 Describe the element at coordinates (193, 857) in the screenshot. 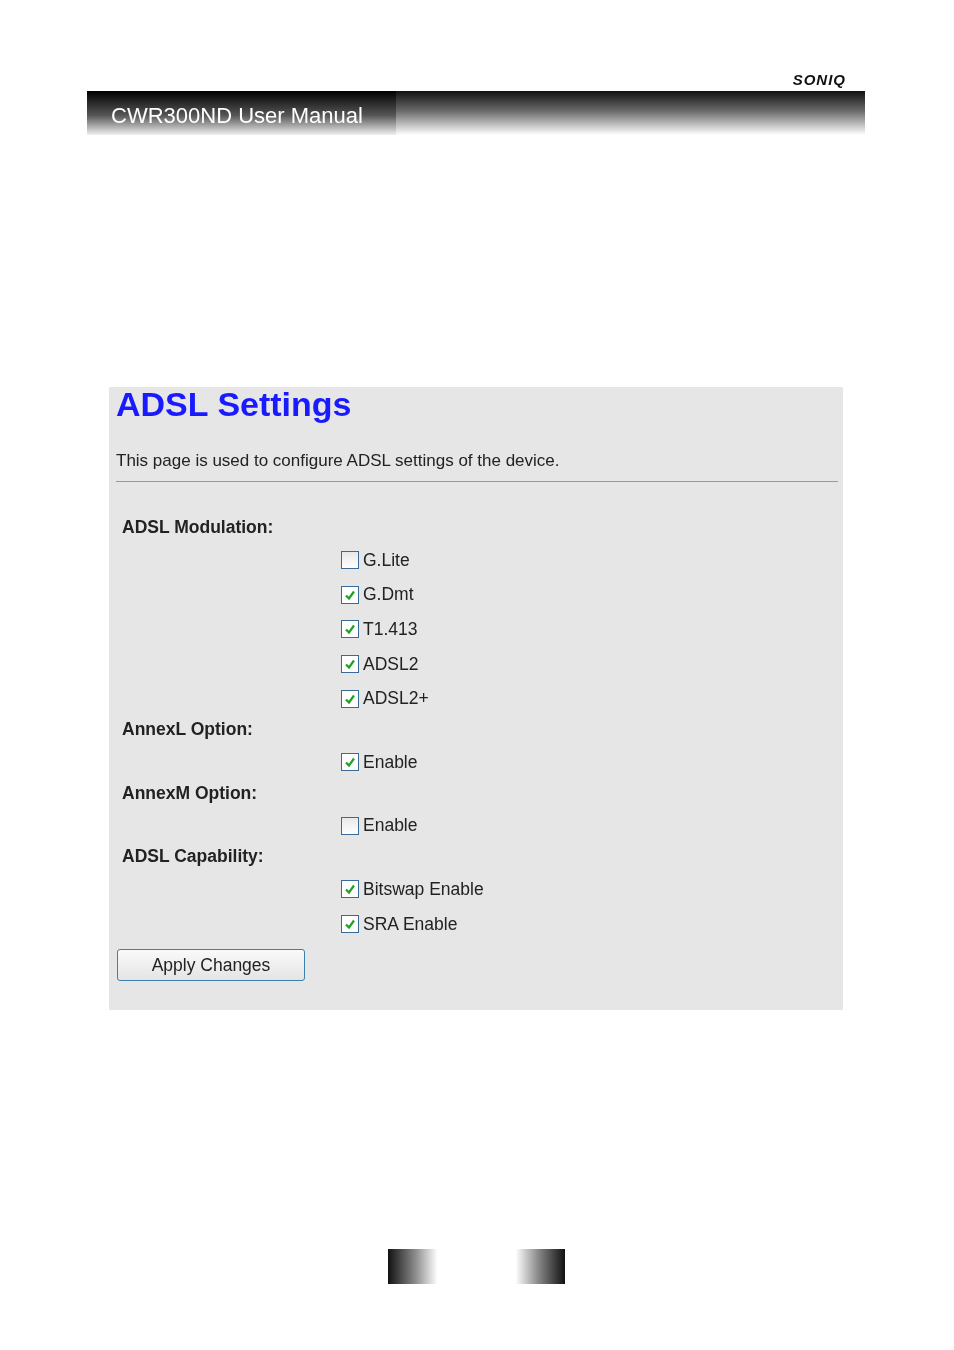

I see `section-label: ADSL Capability:` at that location.